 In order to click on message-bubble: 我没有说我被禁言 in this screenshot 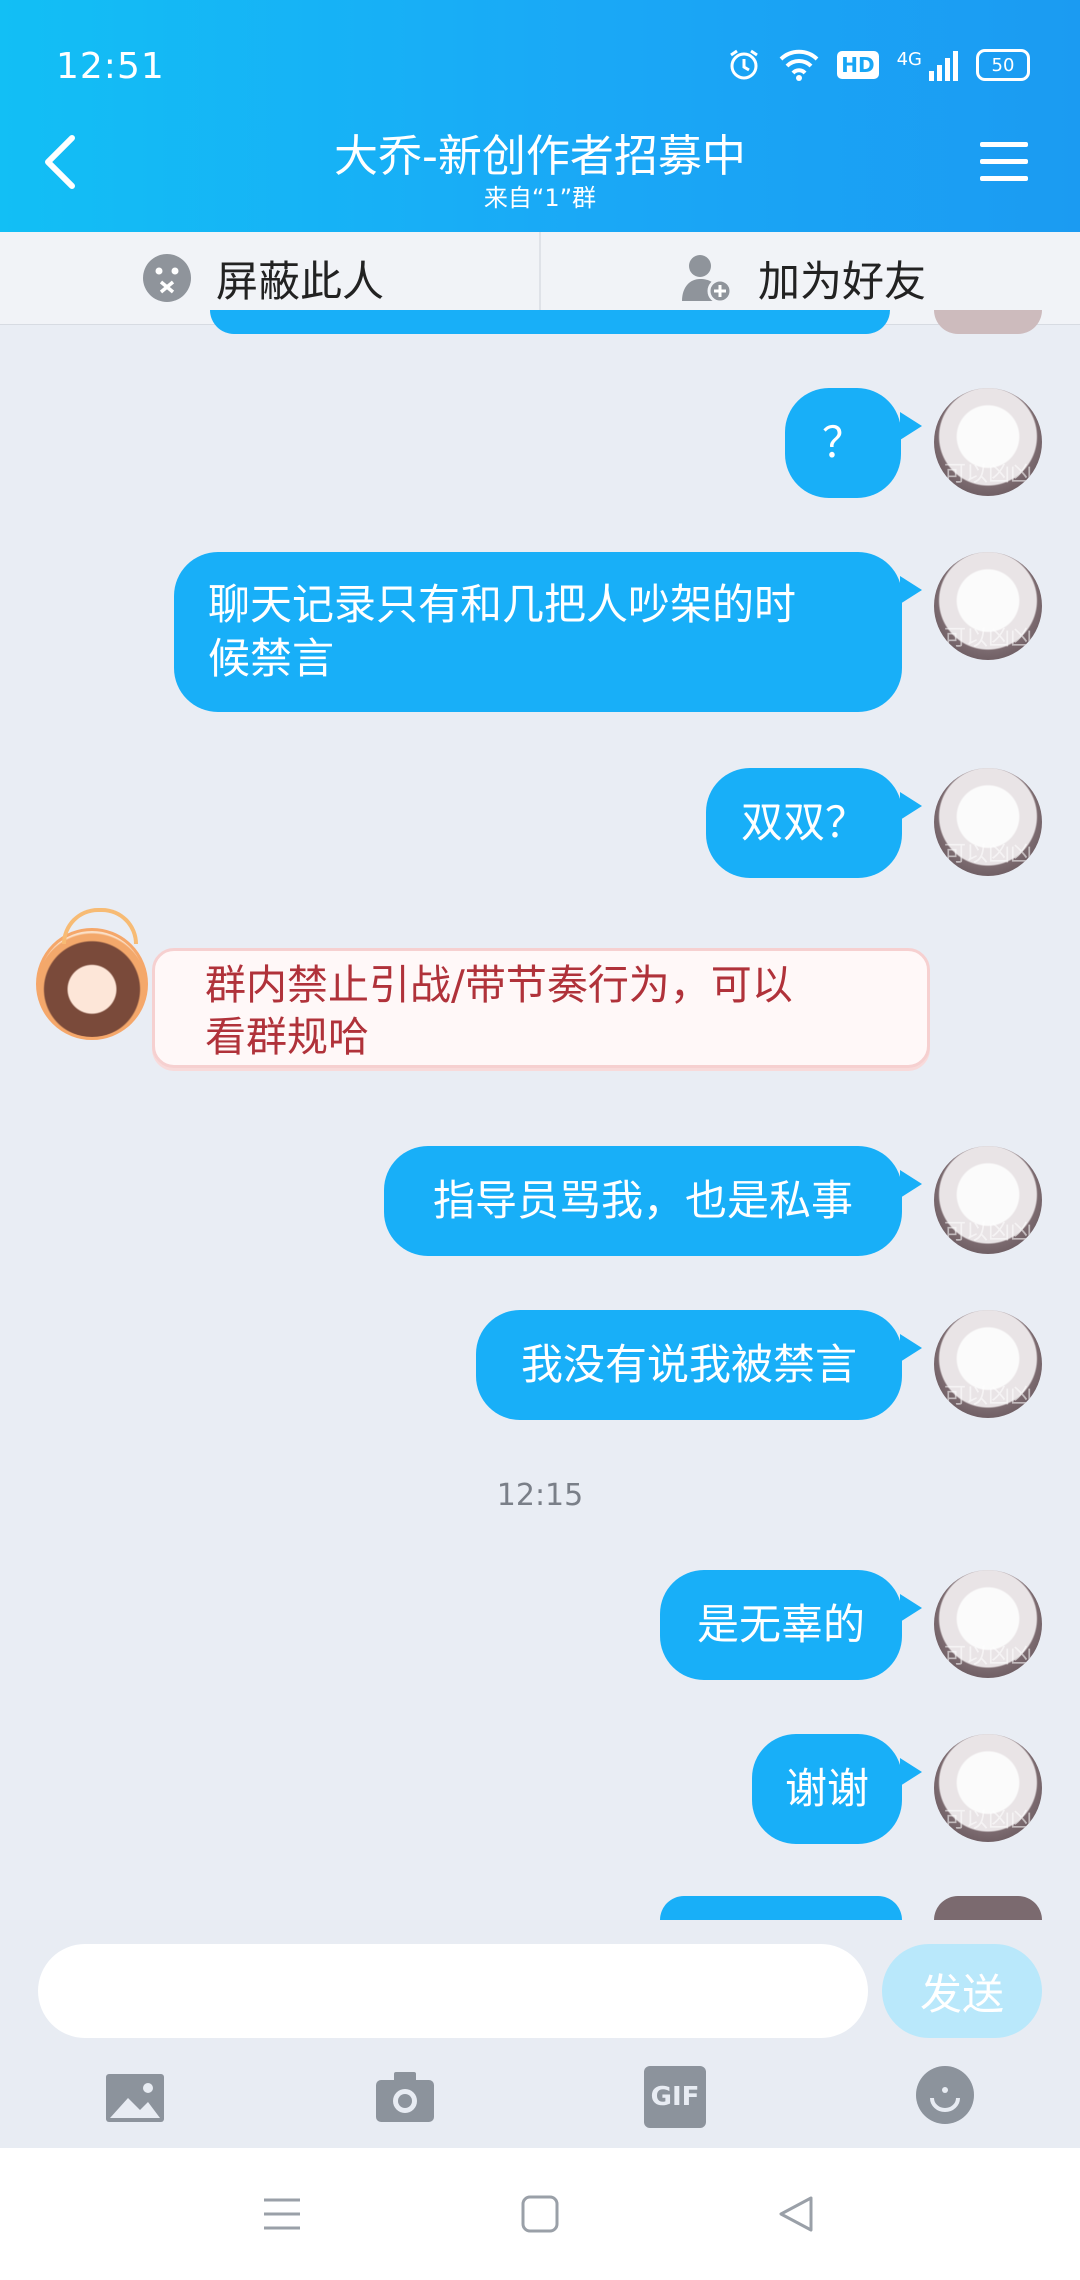, I will do `click(689, 1365)`.